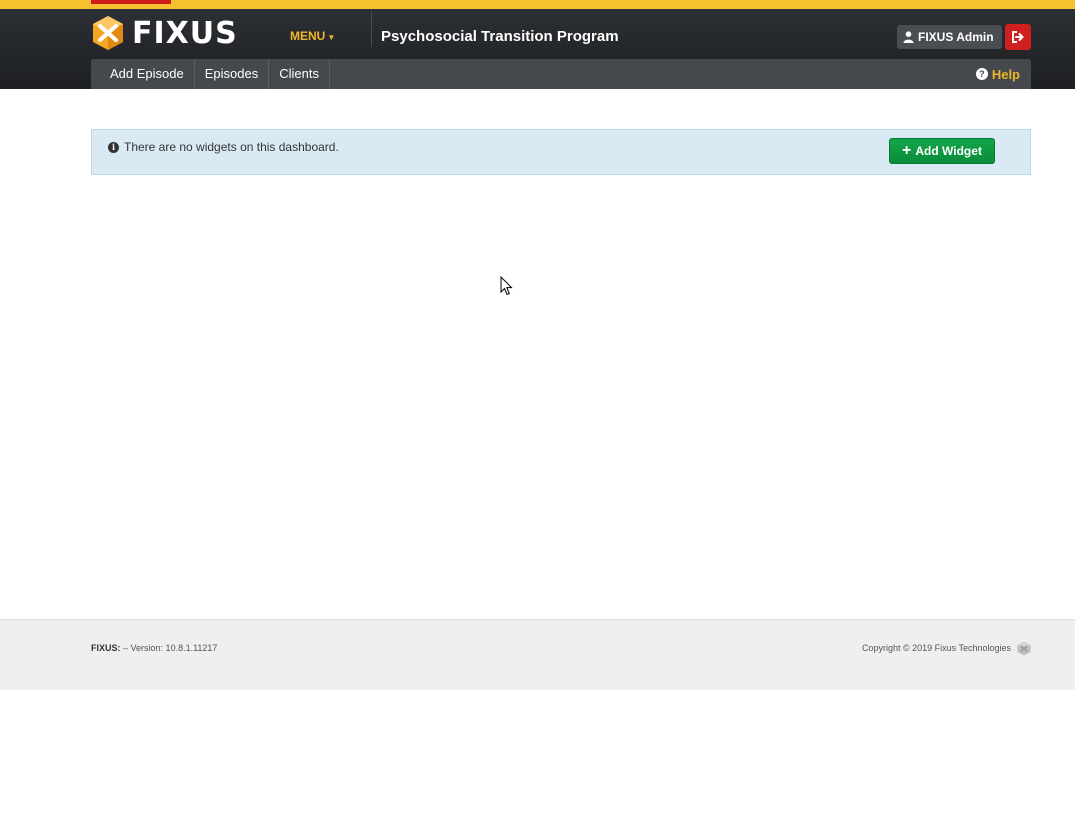 The height and width of the screenshot is (825, 1075). What do you see at coordinates (131, 2) in the screenshot?
I see `environment-tab` at bounding box center [131, 2].